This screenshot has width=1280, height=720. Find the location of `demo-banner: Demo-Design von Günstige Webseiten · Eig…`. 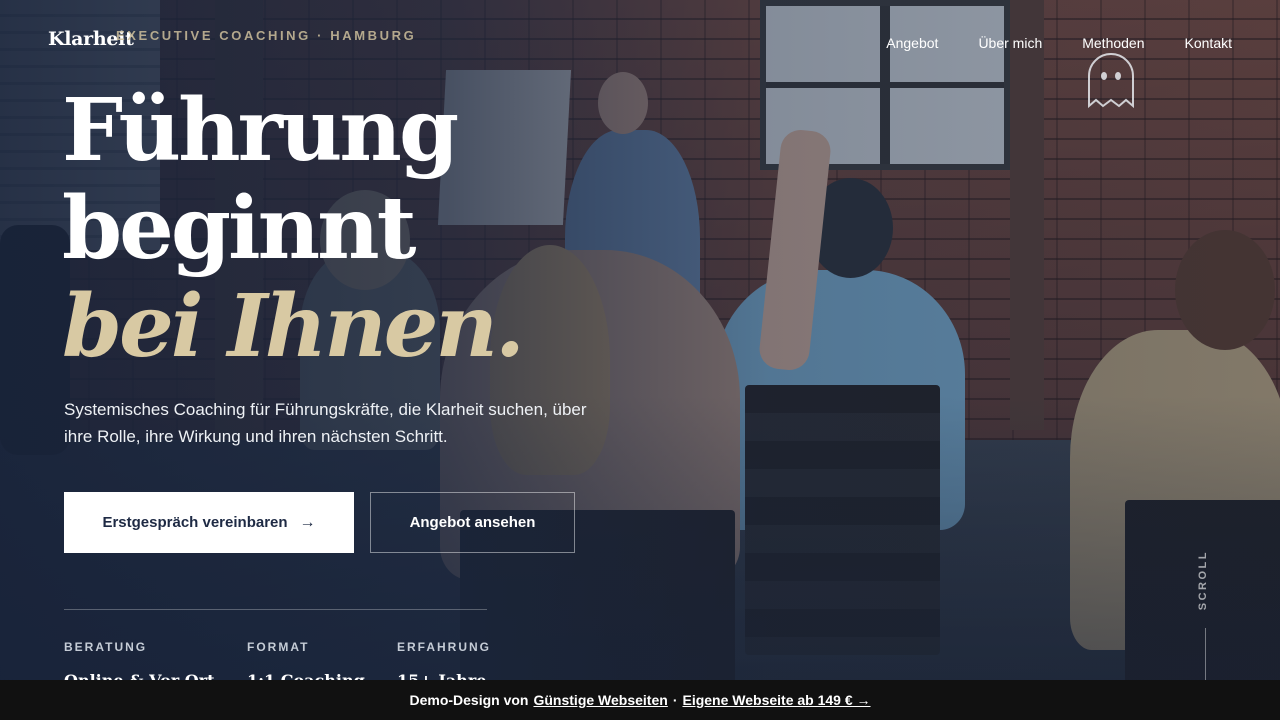

demo-banner: Demo-Design von Günstige Webseiten · Eig… is located at coordinates (640, 700).